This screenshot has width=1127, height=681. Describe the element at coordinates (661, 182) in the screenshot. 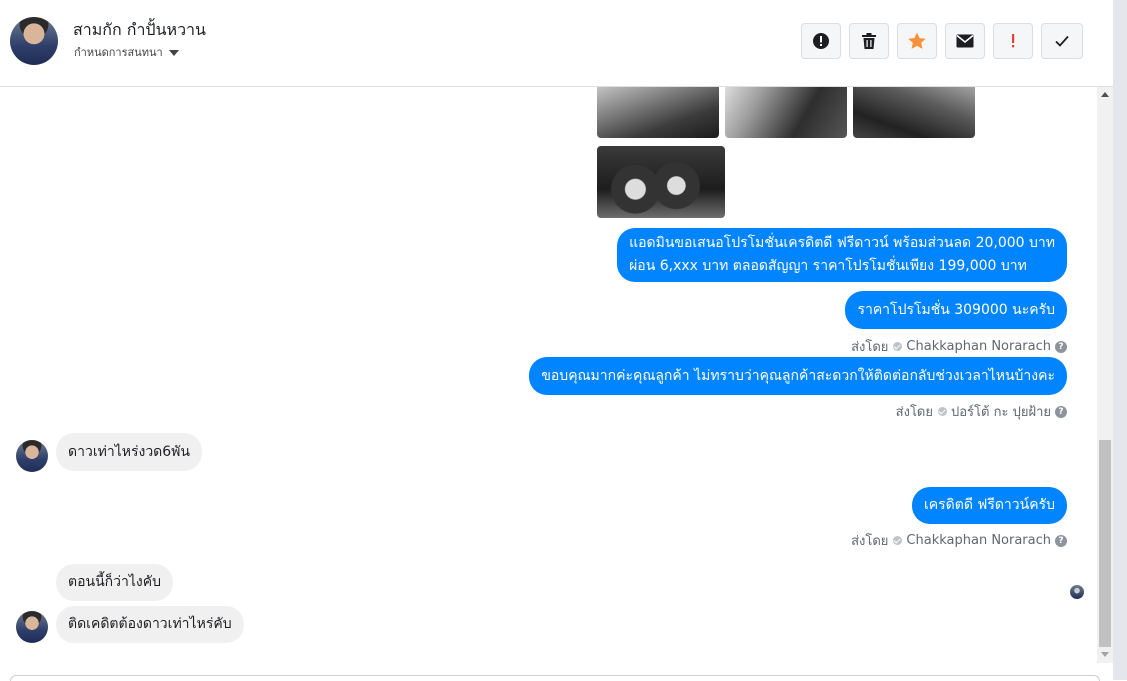

I see `car-dashboard-photo` at that location.